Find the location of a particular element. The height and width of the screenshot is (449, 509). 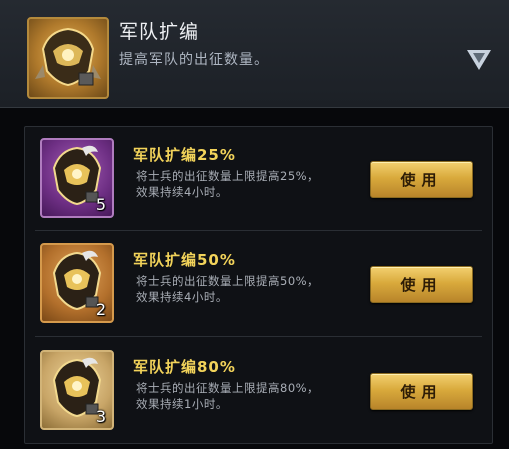

chevron-down-icon is located at coordinates (479, 60).